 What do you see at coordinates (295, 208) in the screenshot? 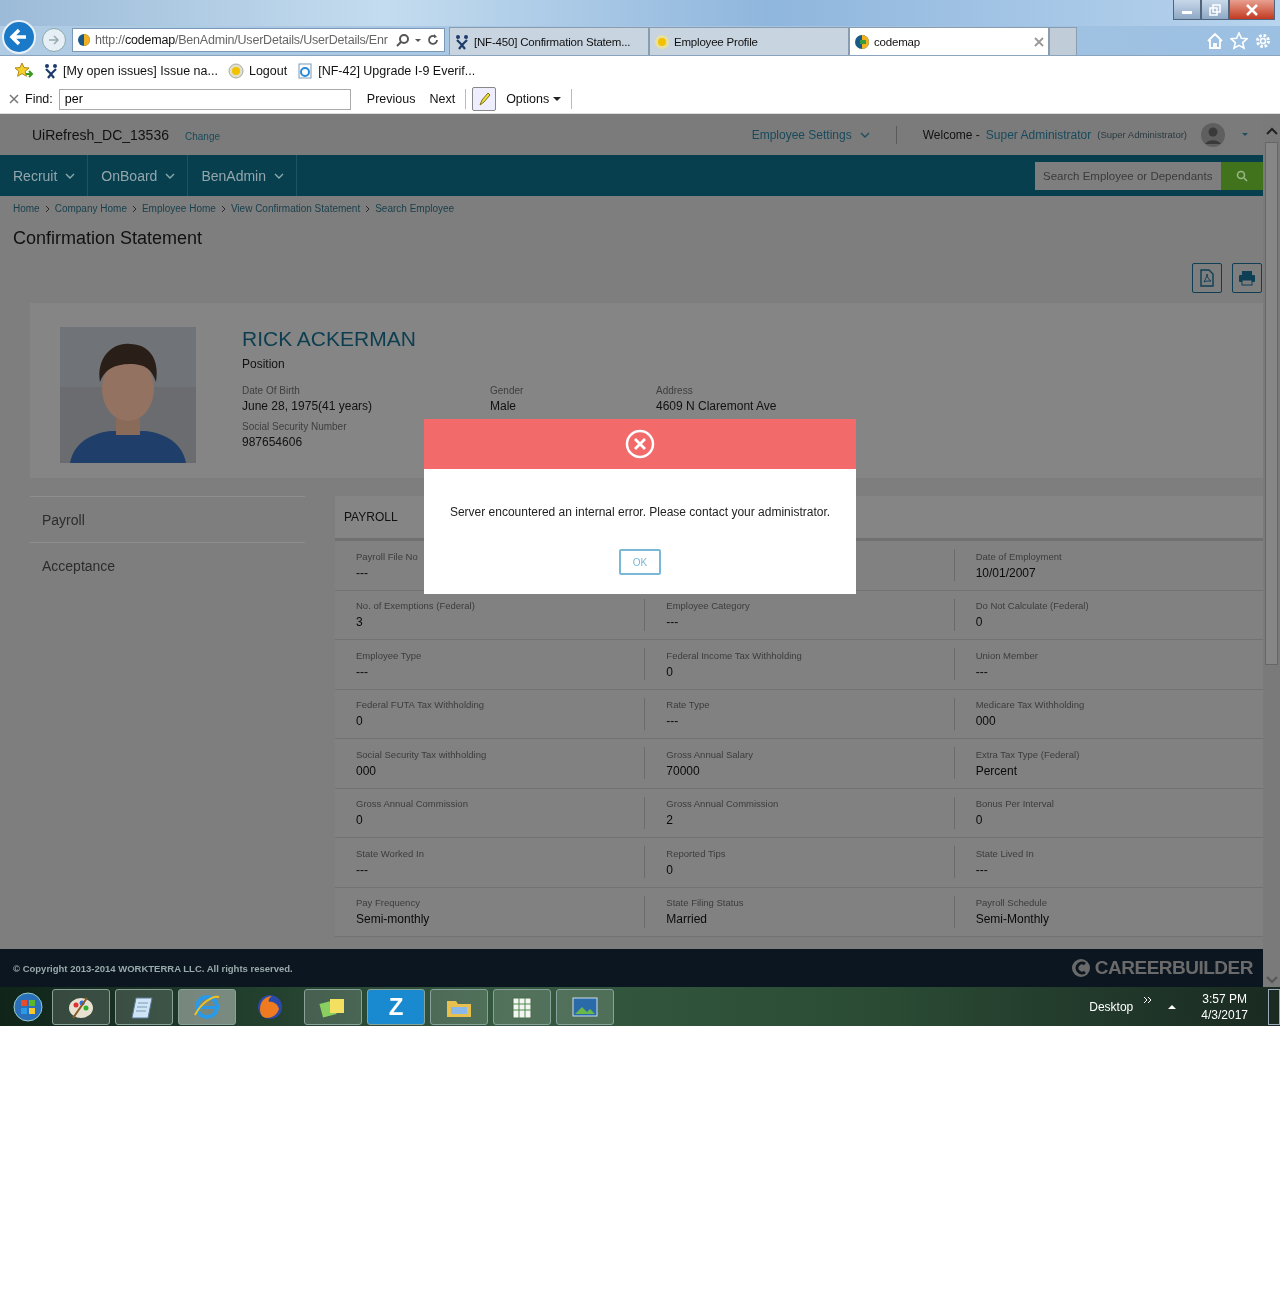
I see `breadcrumb-link: View Confirmation Statement` at bounding box center [295, 208].